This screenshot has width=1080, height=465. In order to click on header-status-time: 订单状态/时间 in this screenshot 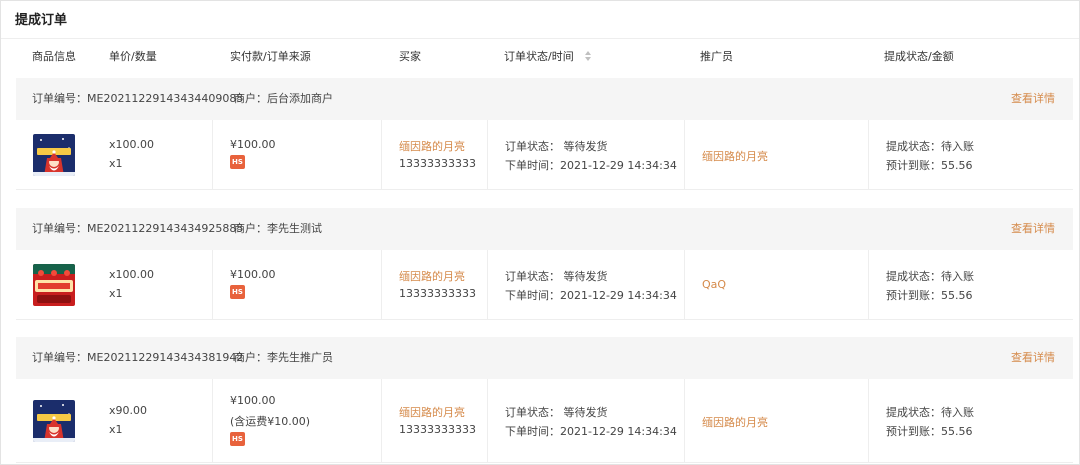, I will do `click(548, 58)`.